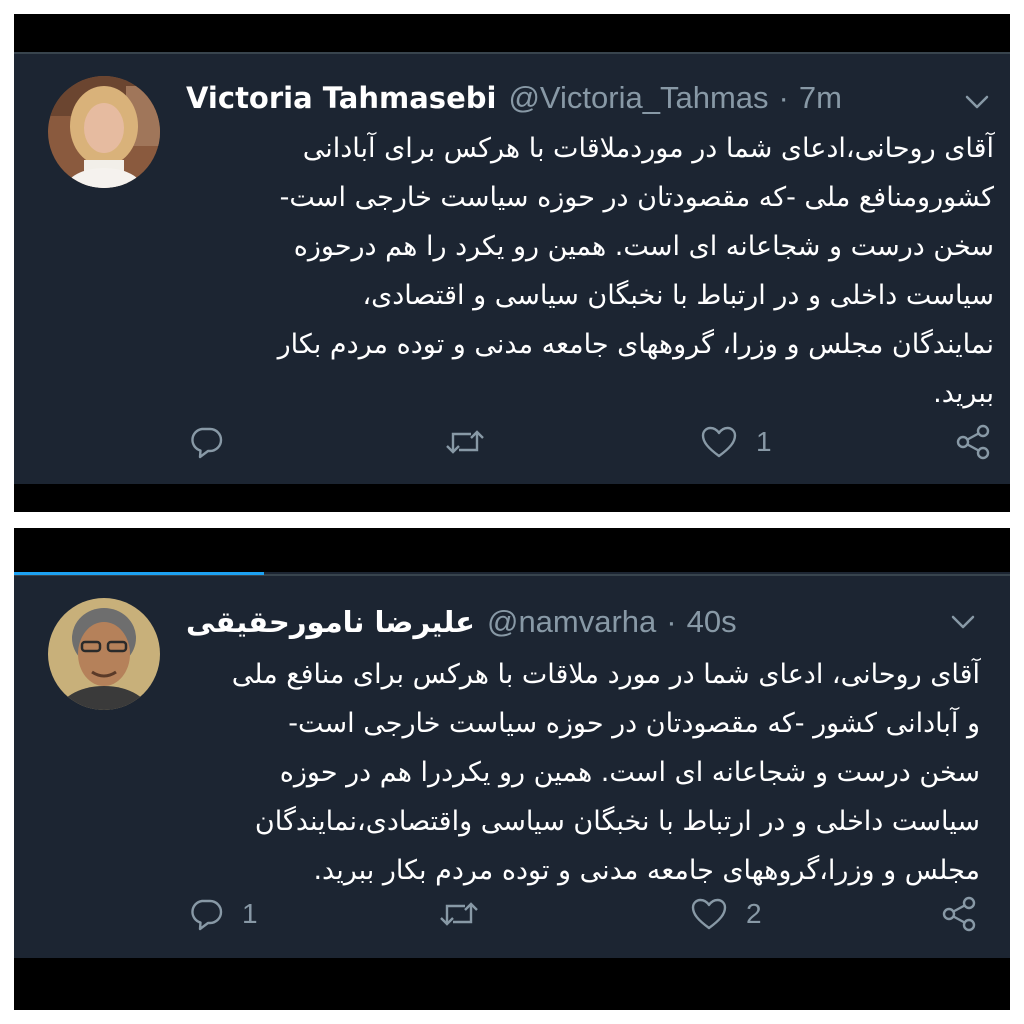 The width and height of the screenshot is (1024, 1024). Describe the element at coordinates (571, 622) in the screenshot. I see `user-handle: @namvarha` at that location.